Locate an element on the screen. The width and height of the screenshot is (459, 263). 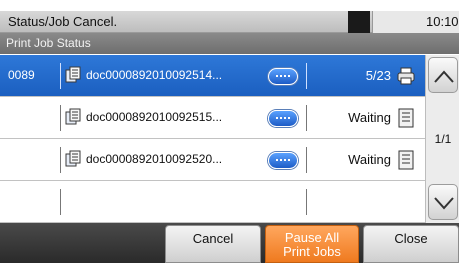
job-row: doc0000892010092520... Waiting is located at coordinates (212, 160).